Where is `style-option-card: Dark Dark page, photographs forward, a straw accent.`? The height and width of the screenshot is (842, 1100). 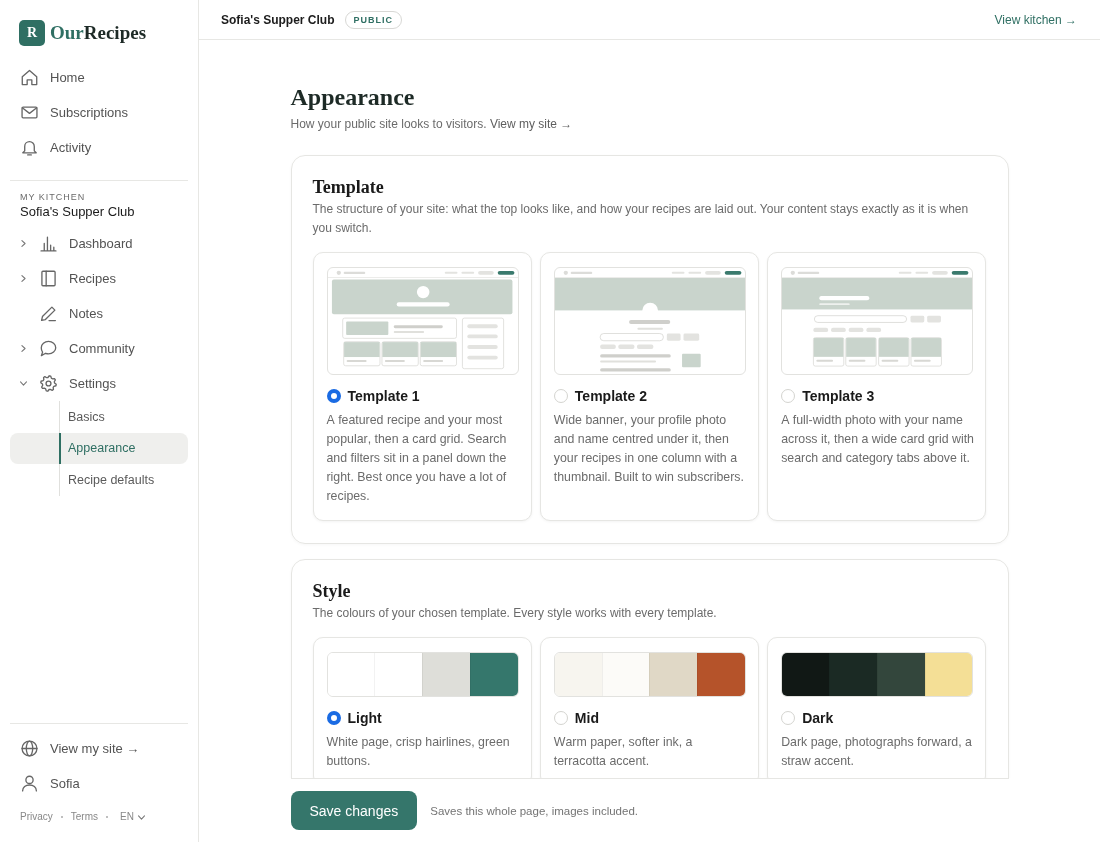
style-option-card: Dark Dark page, photographs forward, a straw accent. is located at coordinates (877, 707).